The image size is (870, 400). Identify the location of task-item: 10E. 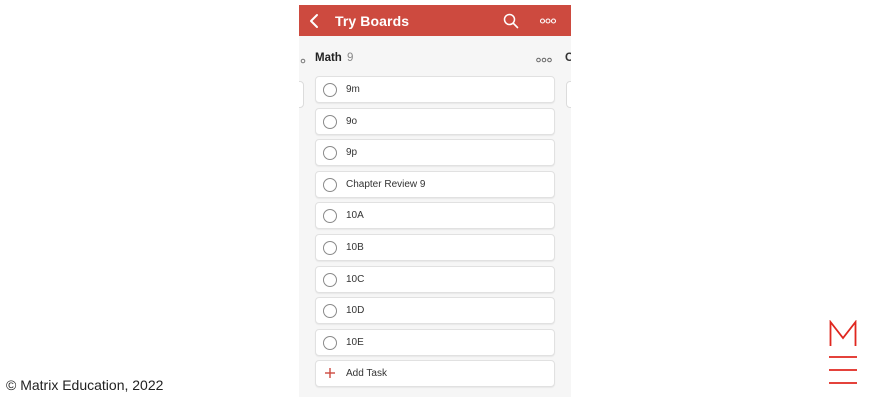
(435, 342).